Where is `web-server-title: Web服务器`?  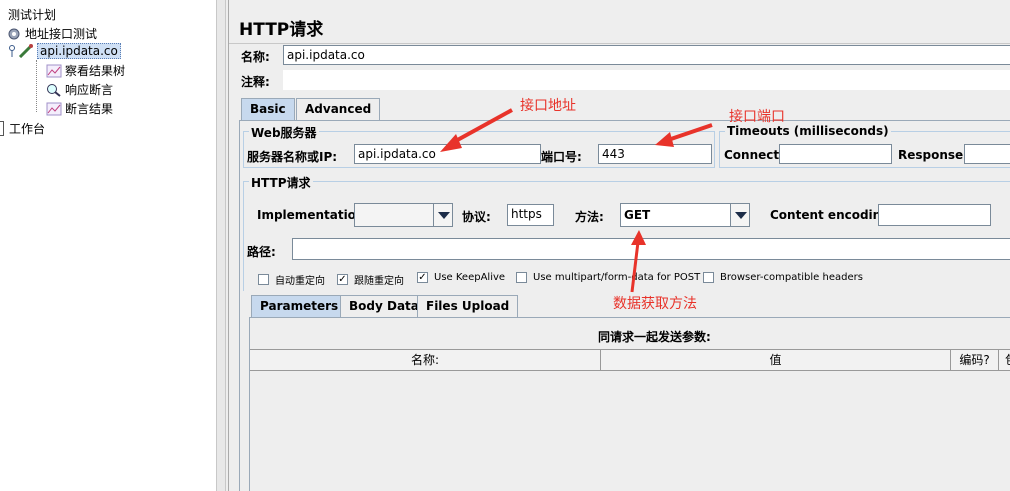
web-server-title: Web服务器 is located at coordinates (284, 132).